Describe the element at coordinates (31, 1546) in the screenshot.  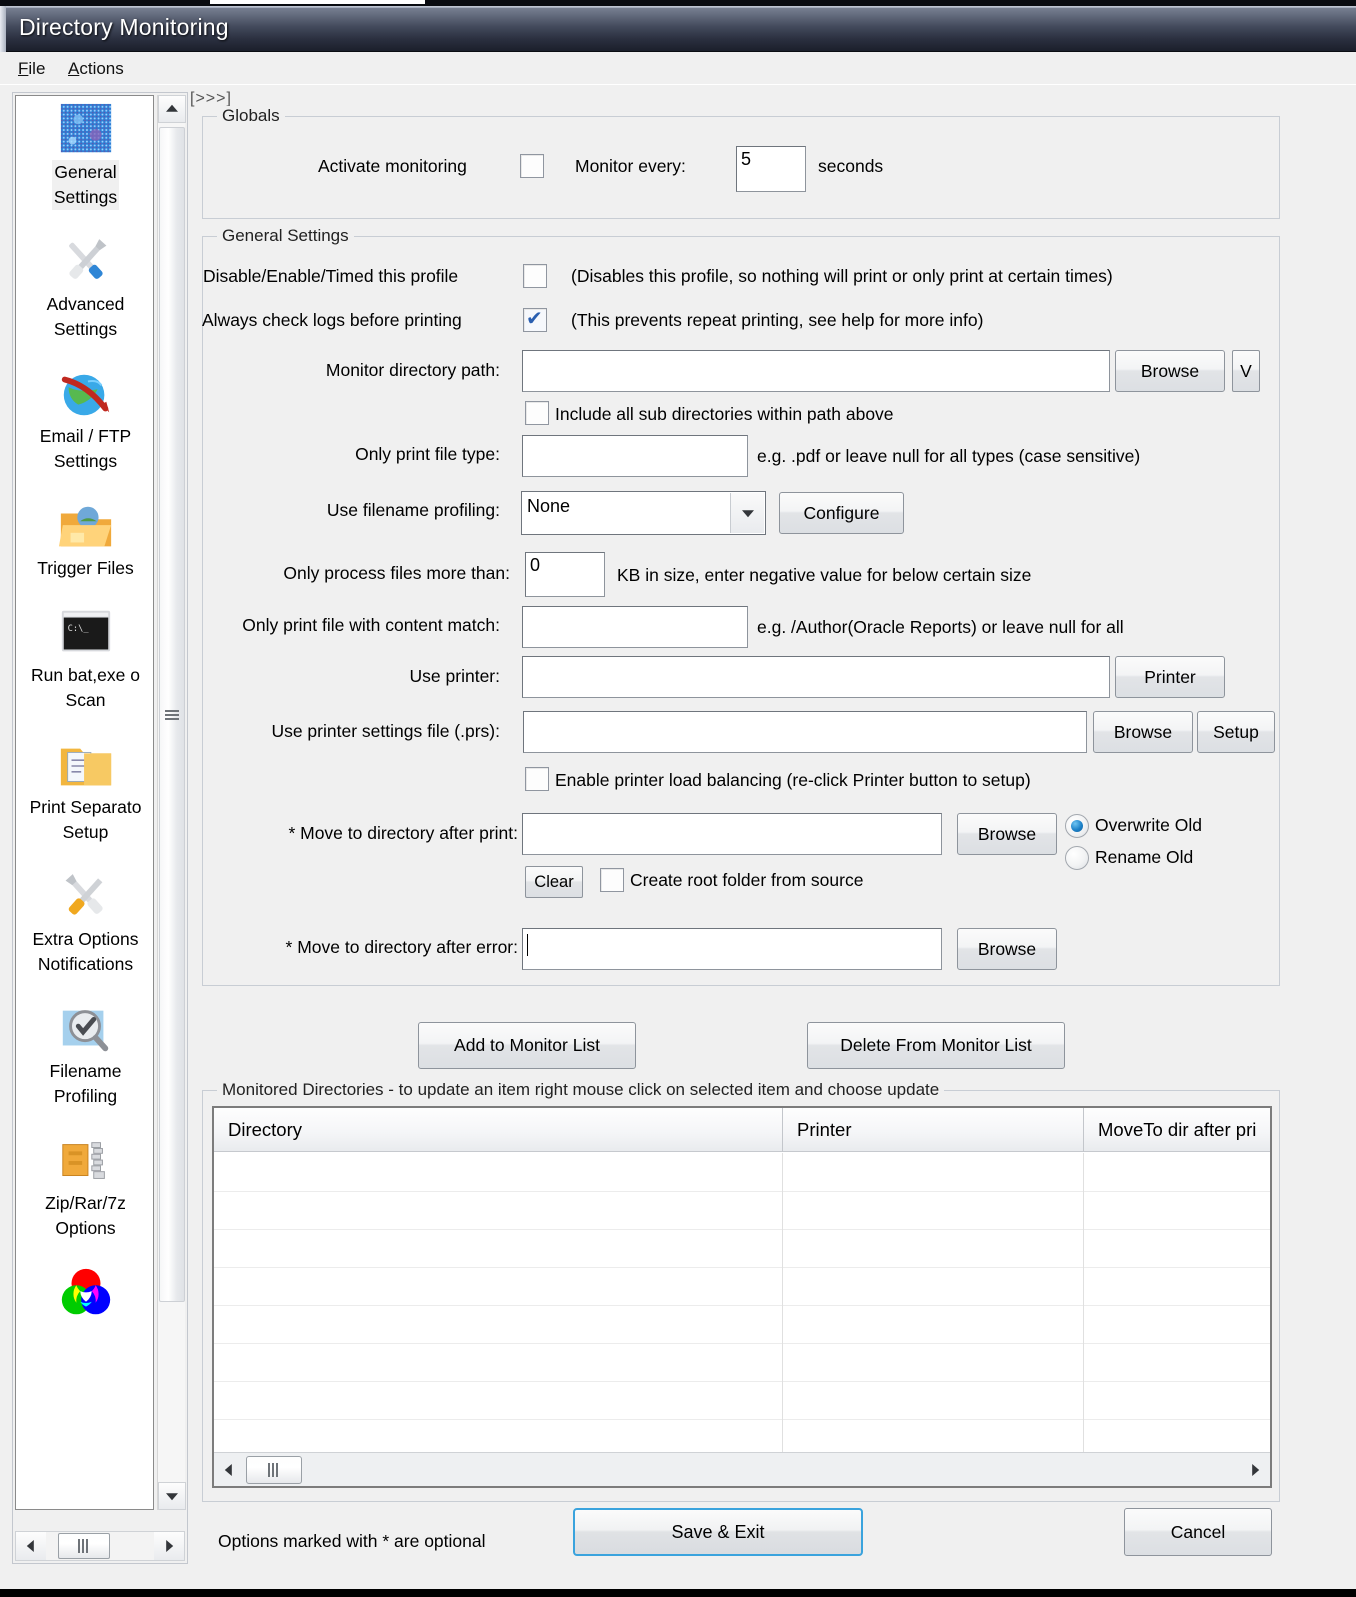
I see `scroll-left-button` at that location.